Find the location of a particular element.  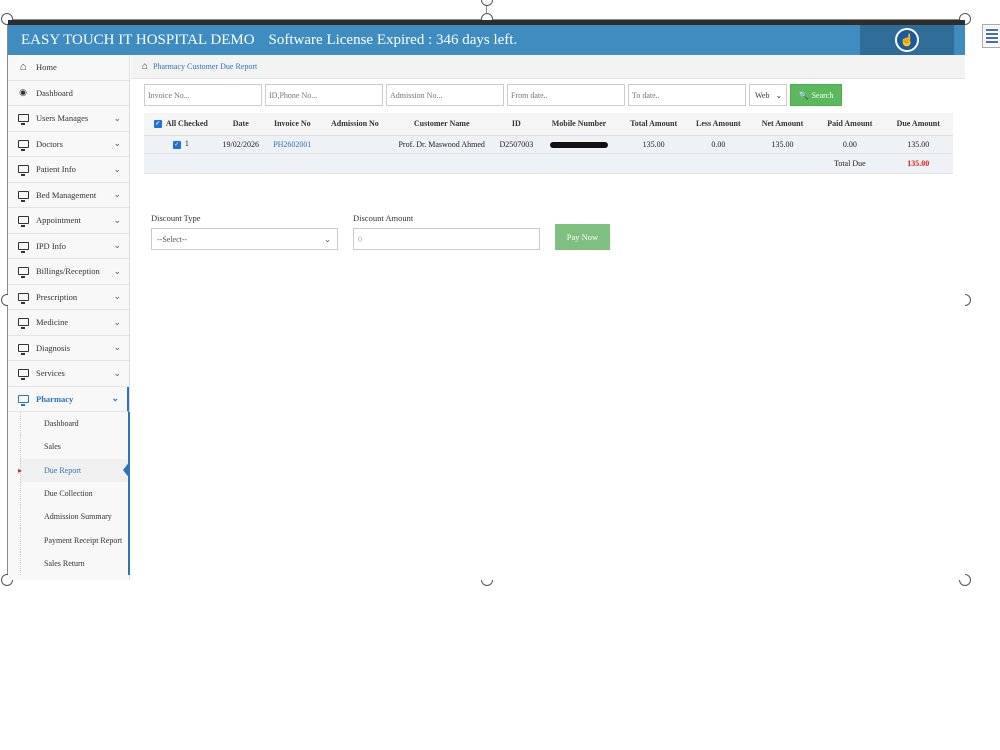

sidebar-item-label: Pharmacy is located at coordinates (55, 398).